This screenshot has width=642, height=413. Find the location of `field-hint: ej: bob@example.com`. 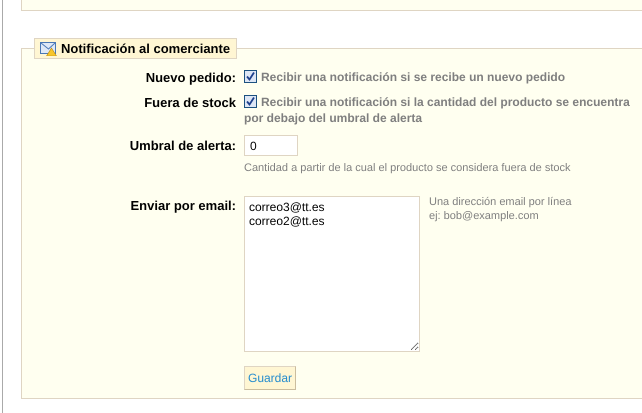

field-hint: ej: bob@example.com is located at coordinates (484, 216).